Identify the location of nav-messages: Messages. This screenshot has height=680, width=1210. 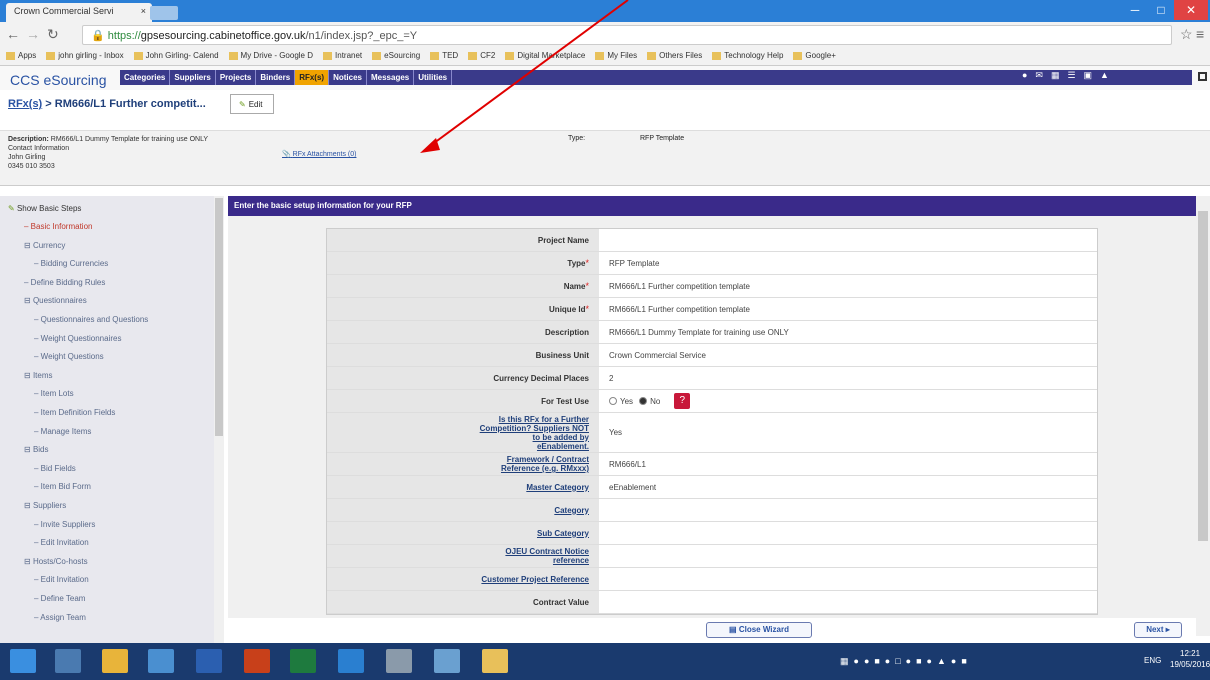
(391, 77).